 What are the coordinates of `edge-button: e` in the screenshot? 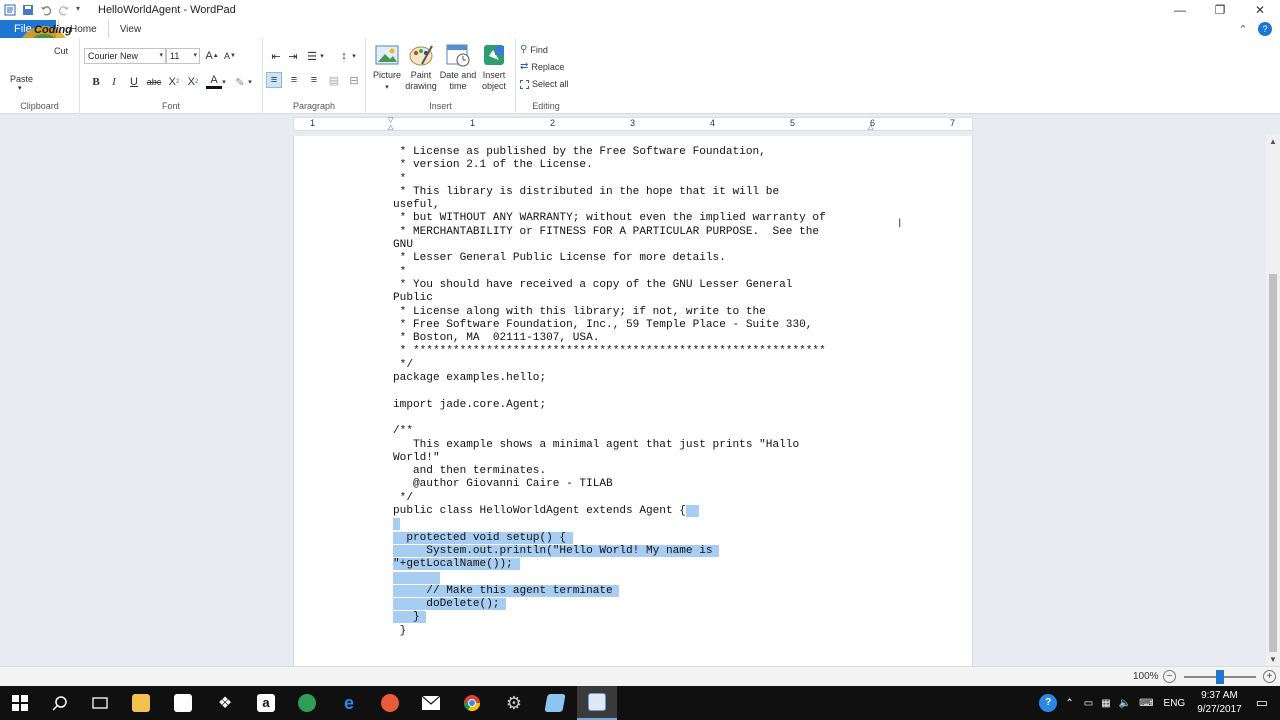 It's located at (349, 703).